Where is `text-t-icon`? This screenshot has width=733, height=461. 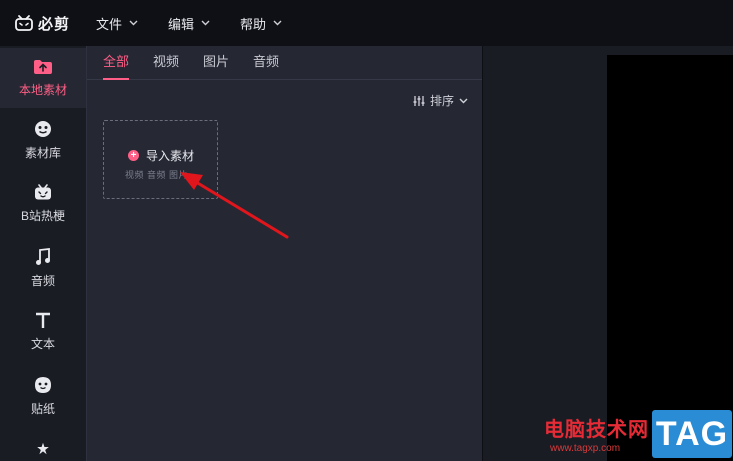
text-t-icon is located at coordinates (43, 320).